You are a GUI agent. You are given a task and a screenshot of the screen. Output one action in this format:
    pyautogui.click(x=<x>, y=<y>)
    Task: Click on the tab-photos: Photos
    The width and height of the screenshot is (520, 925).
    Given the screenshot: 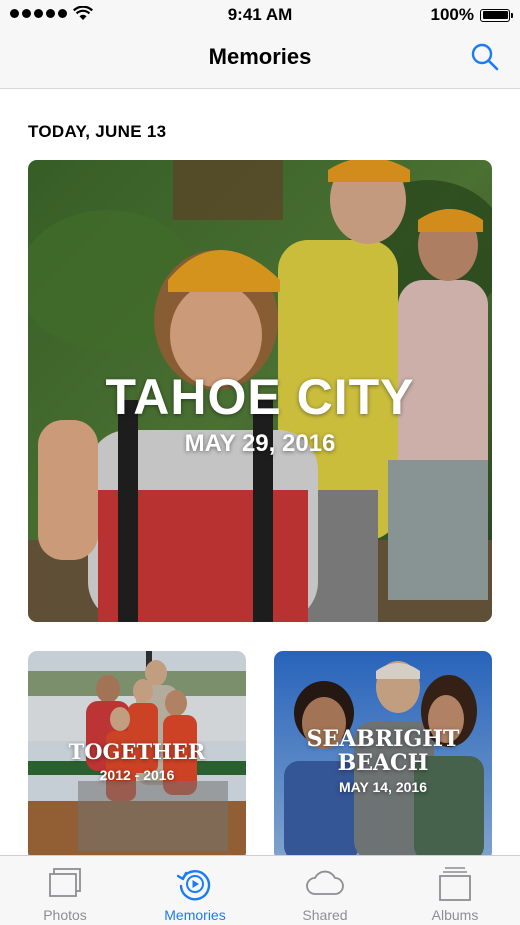 What is the action you would take?
    pyautogui.click(x=65, y=890)
    